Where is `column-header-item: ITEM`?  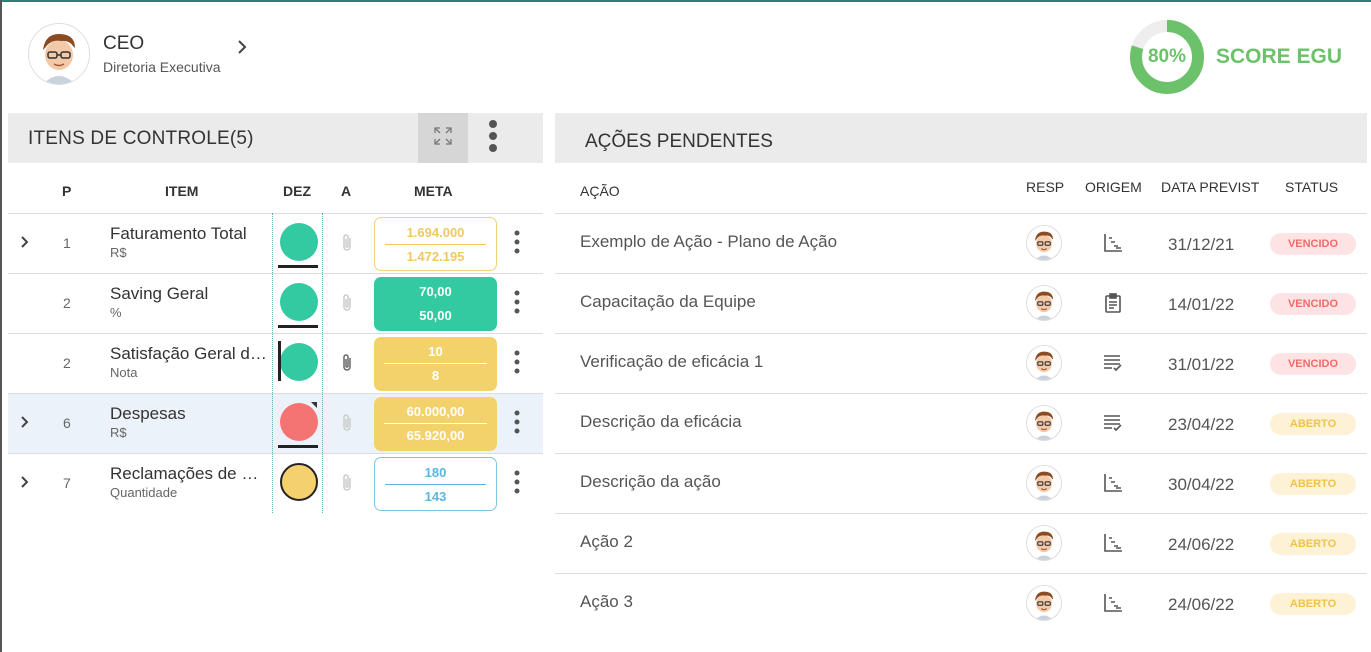
column-header-item: ITEM is located at coordinates (181, 191).